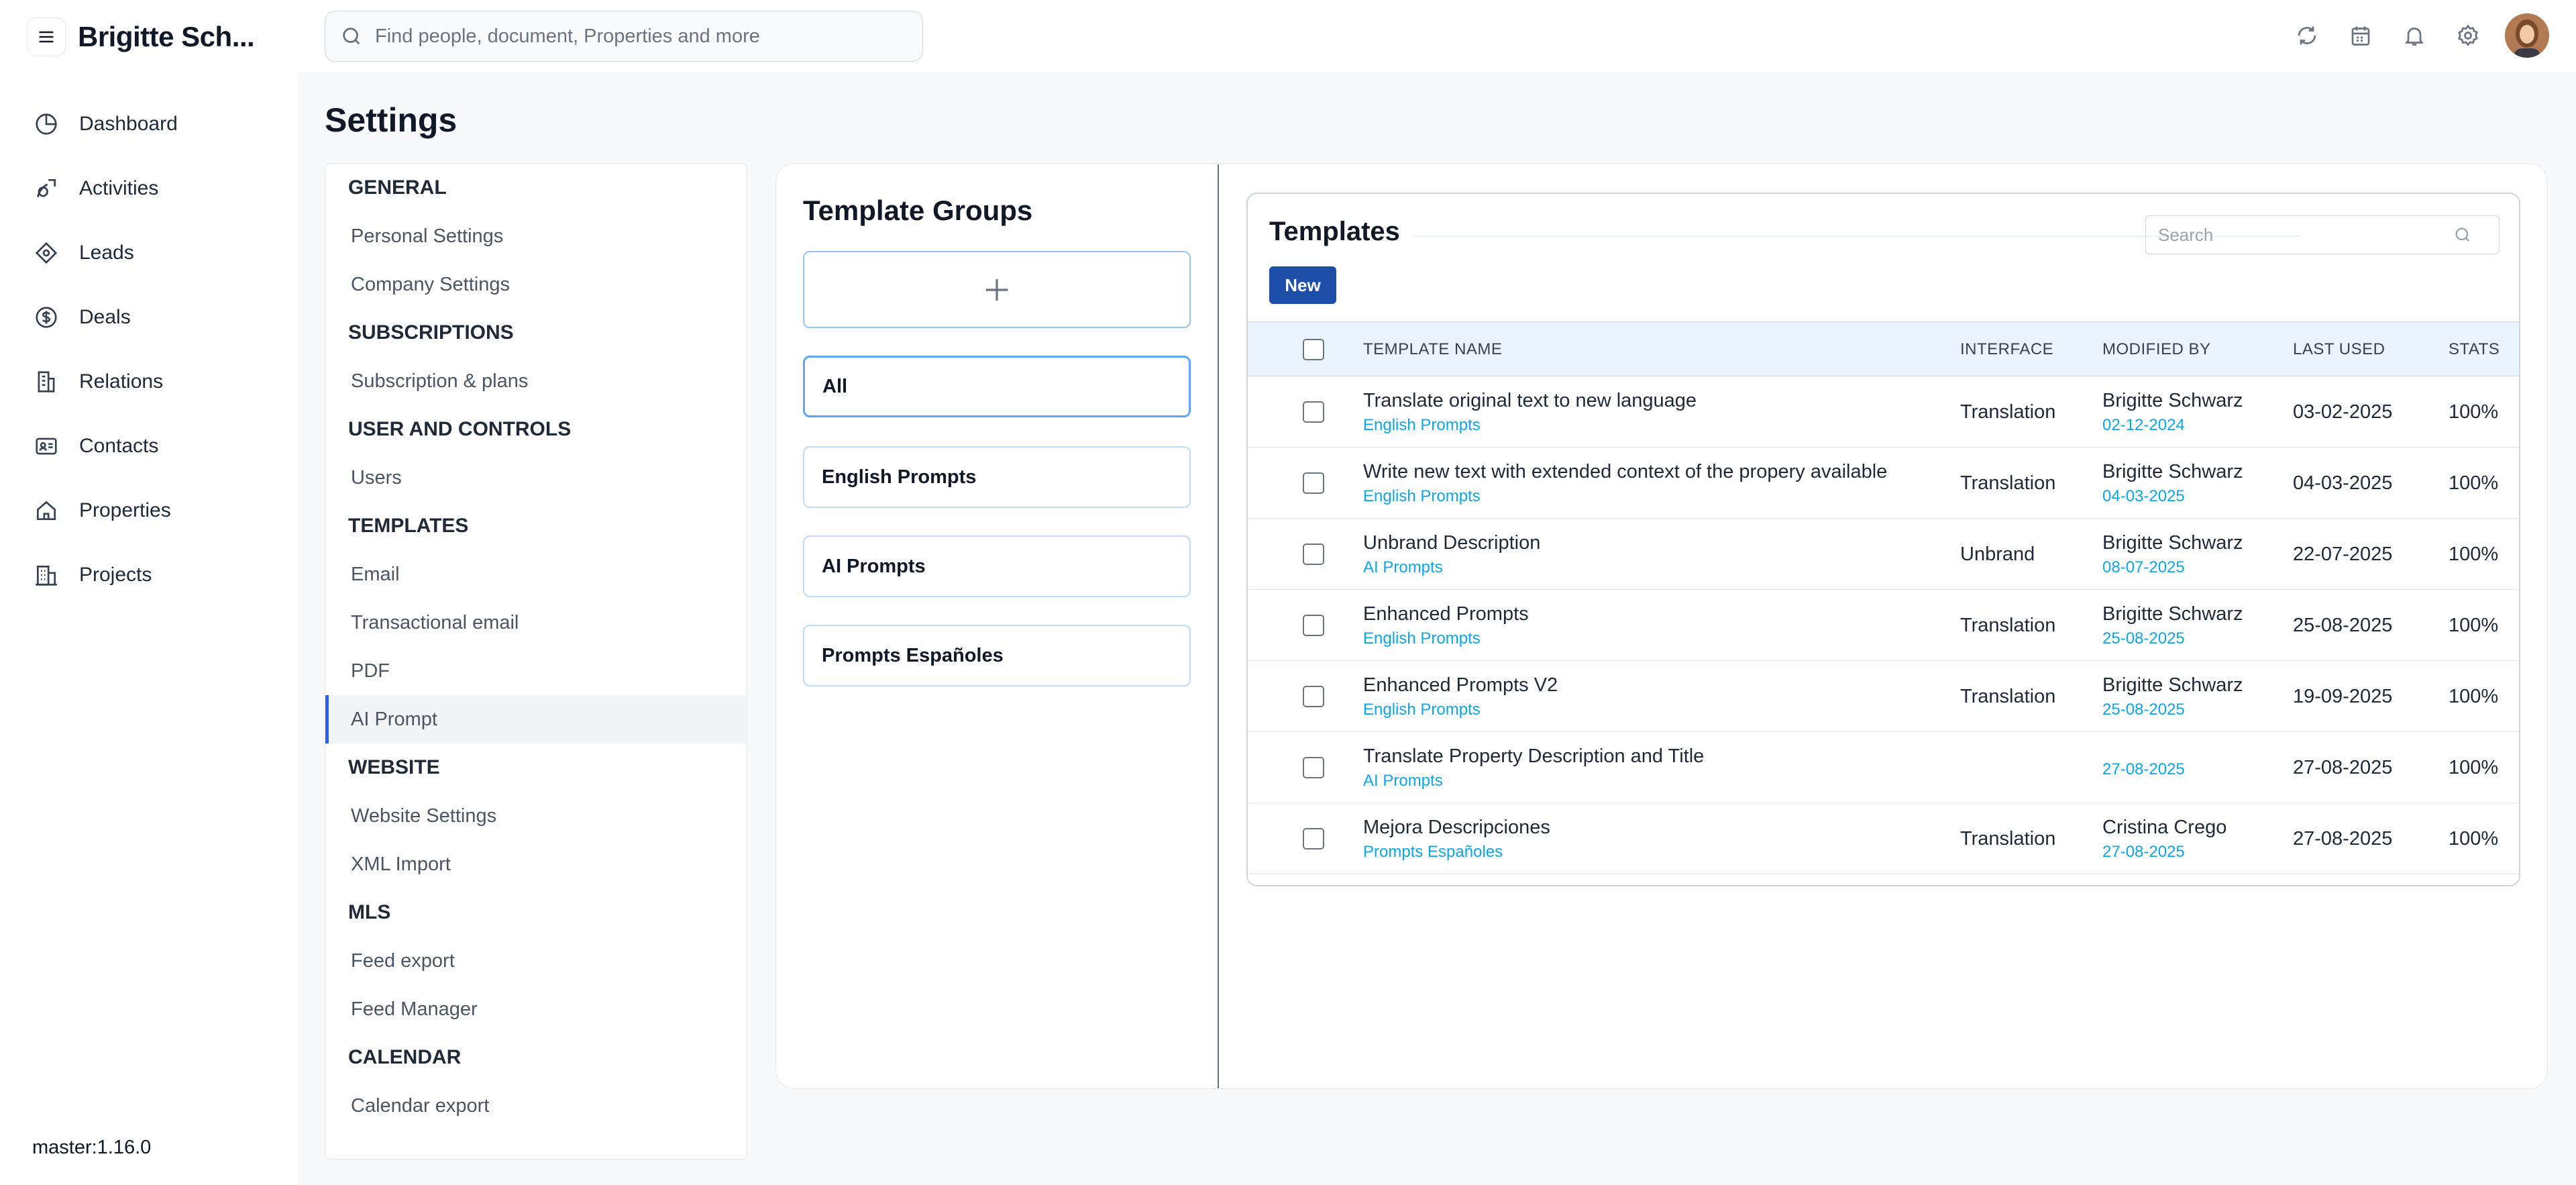 The image size is (2576, 1185). Describe the element at coordinates (92, 1147) in the screenshot. I see `version-label: master:1.16.0` at that location.